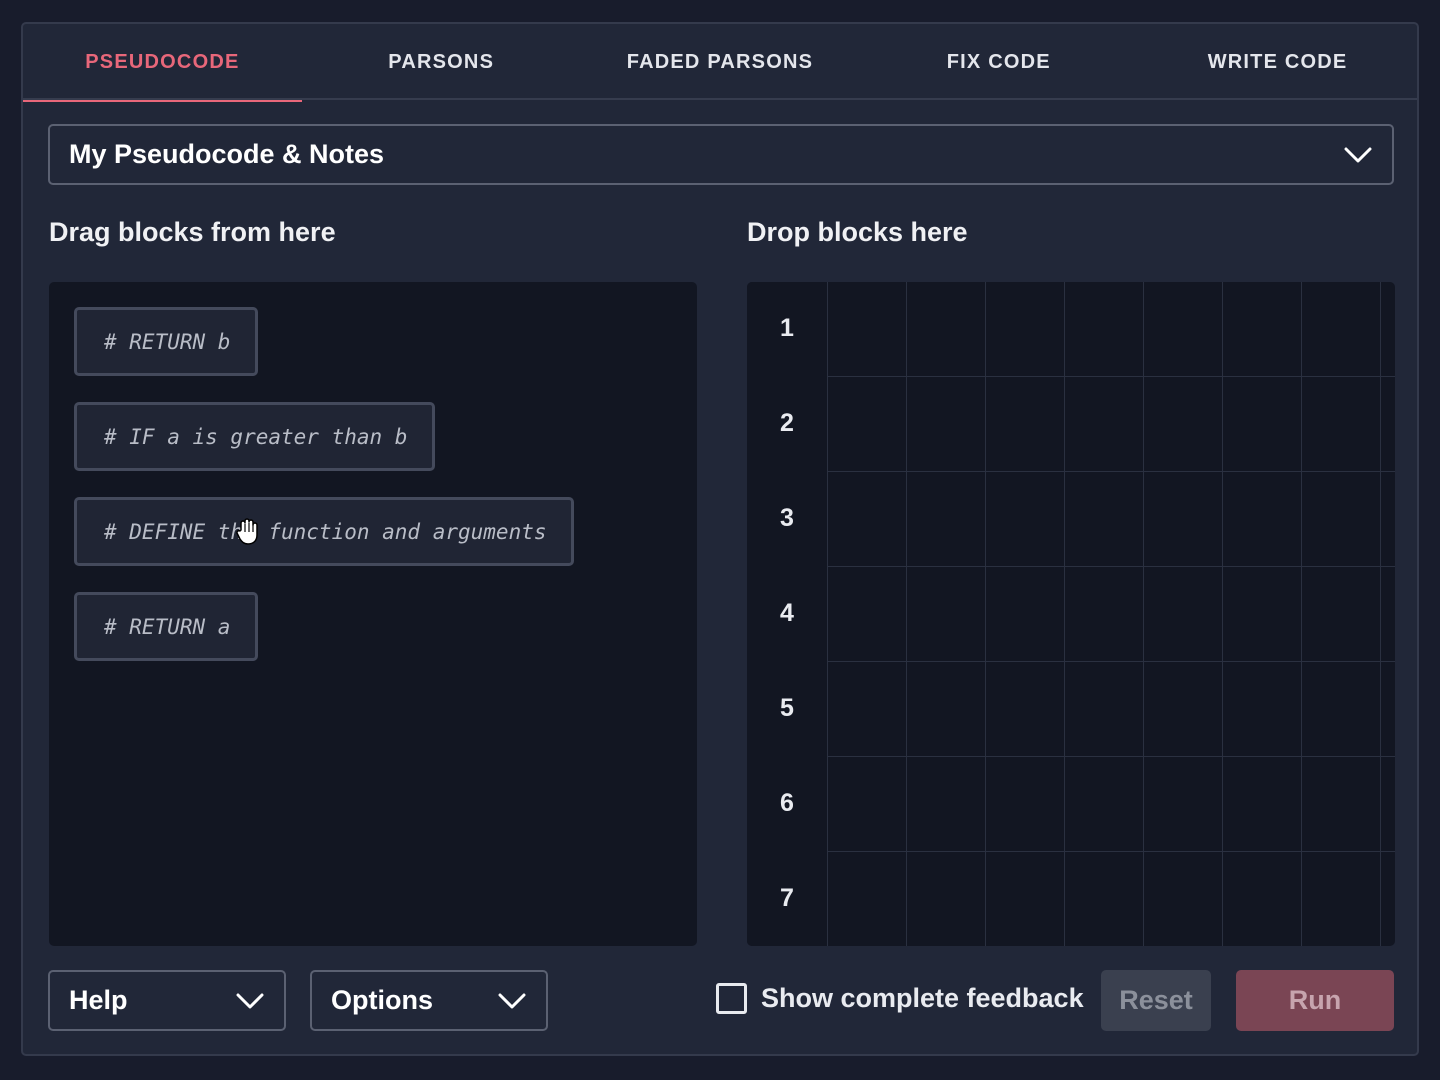 The height and width of the screenshot is (1080, 1440). Describe the element at coordinates (857, 232) in the screenshot. I see `target-heading: Drop blocks here` at that location.